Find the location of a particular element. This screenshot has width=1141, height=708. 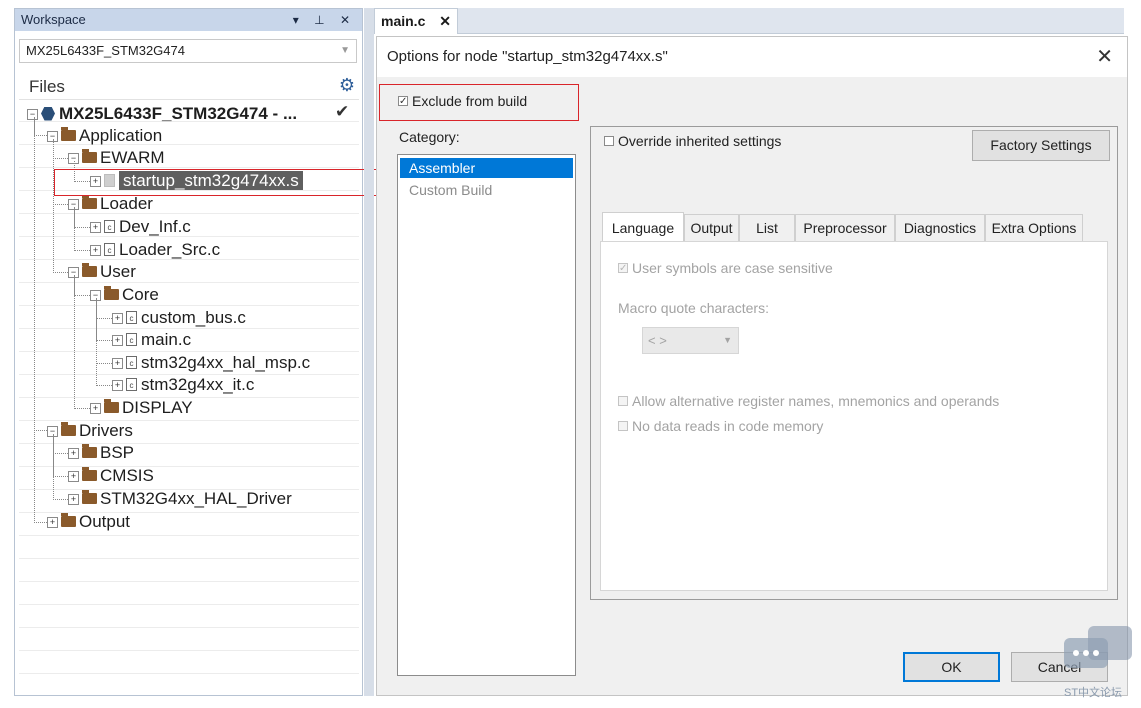

highlight-startup-file is located at coordinates (217, 182).